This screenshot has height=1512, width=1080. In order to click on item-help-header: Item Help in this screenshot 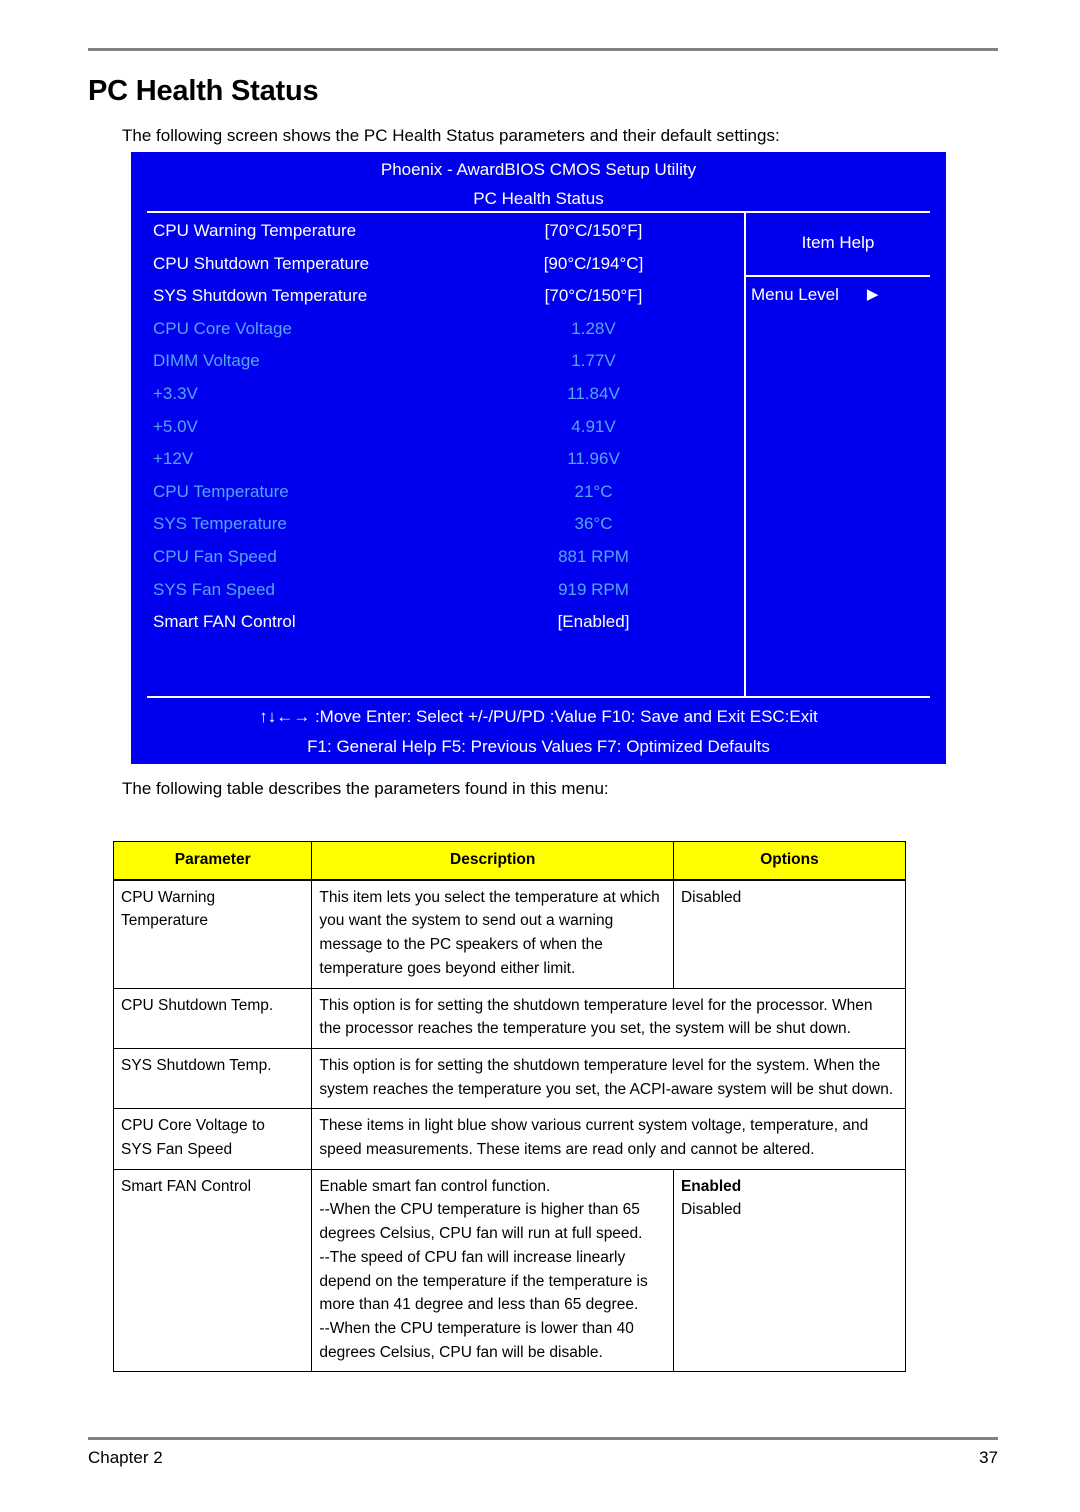, I will do `click(838, 242)`.